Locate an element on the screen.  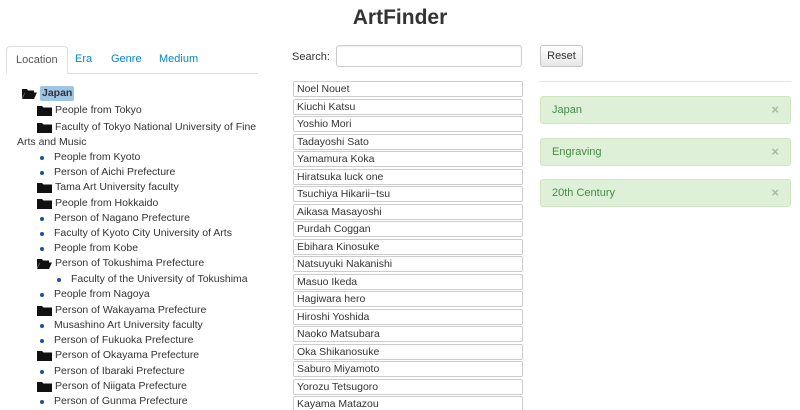
result-item: Kayama Matazou is located at coordinates (408, 403).